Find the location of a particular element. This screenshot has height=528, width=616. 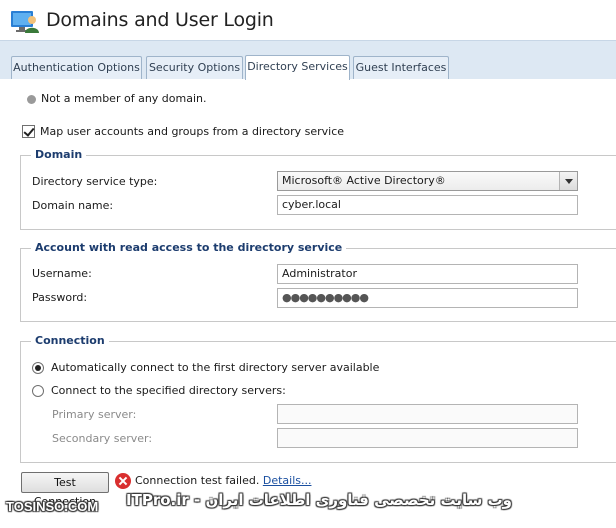

connection-test-result-text: Connection test failed. is located at coordinates (197, 480).